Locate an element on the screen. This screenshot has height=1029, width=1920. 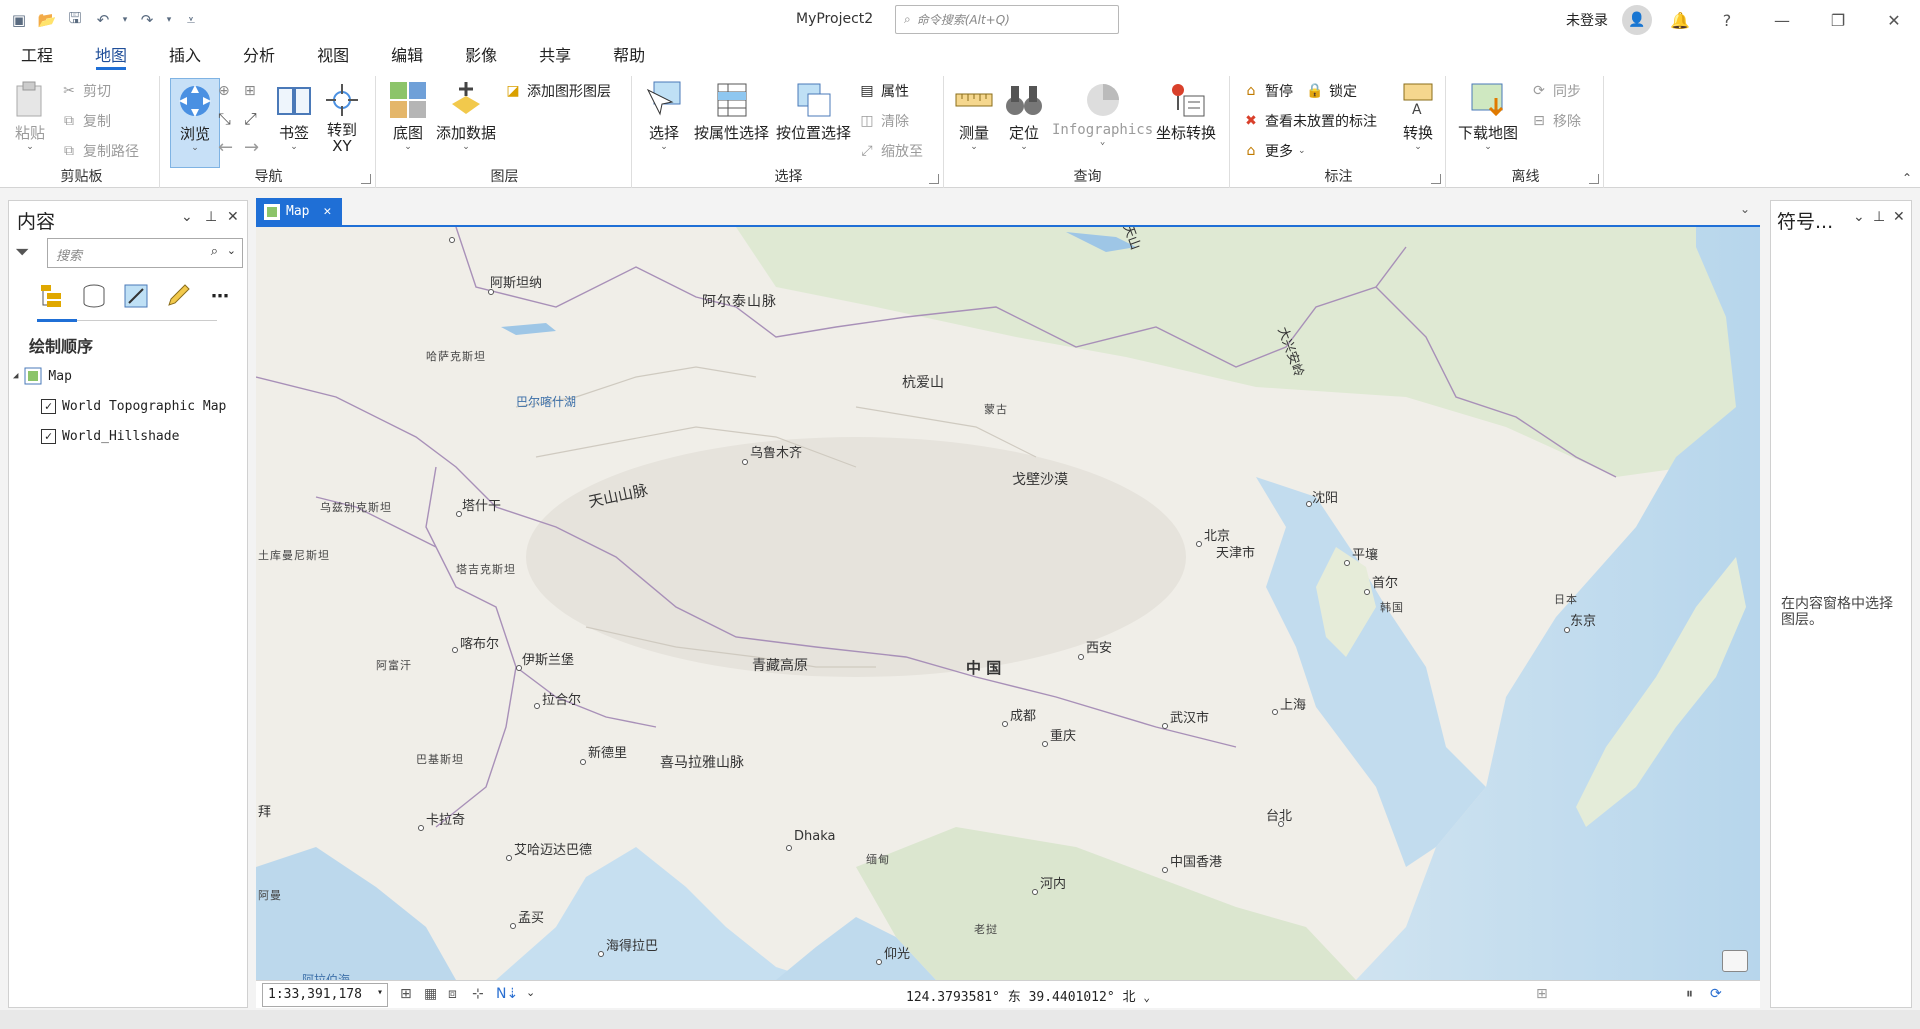
notification-bell-icon: 🔔 is located at coordinates (1680, 20).